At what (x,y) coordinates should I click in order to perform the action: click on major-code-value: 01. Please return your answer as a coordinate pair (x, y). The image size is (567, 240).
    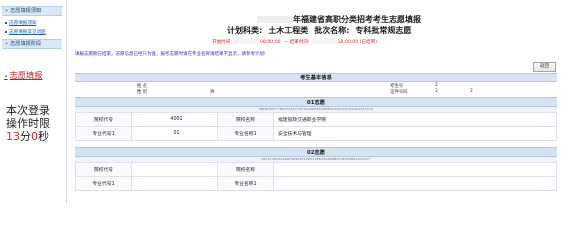
    Looking at the image, I should click on (174, 133).